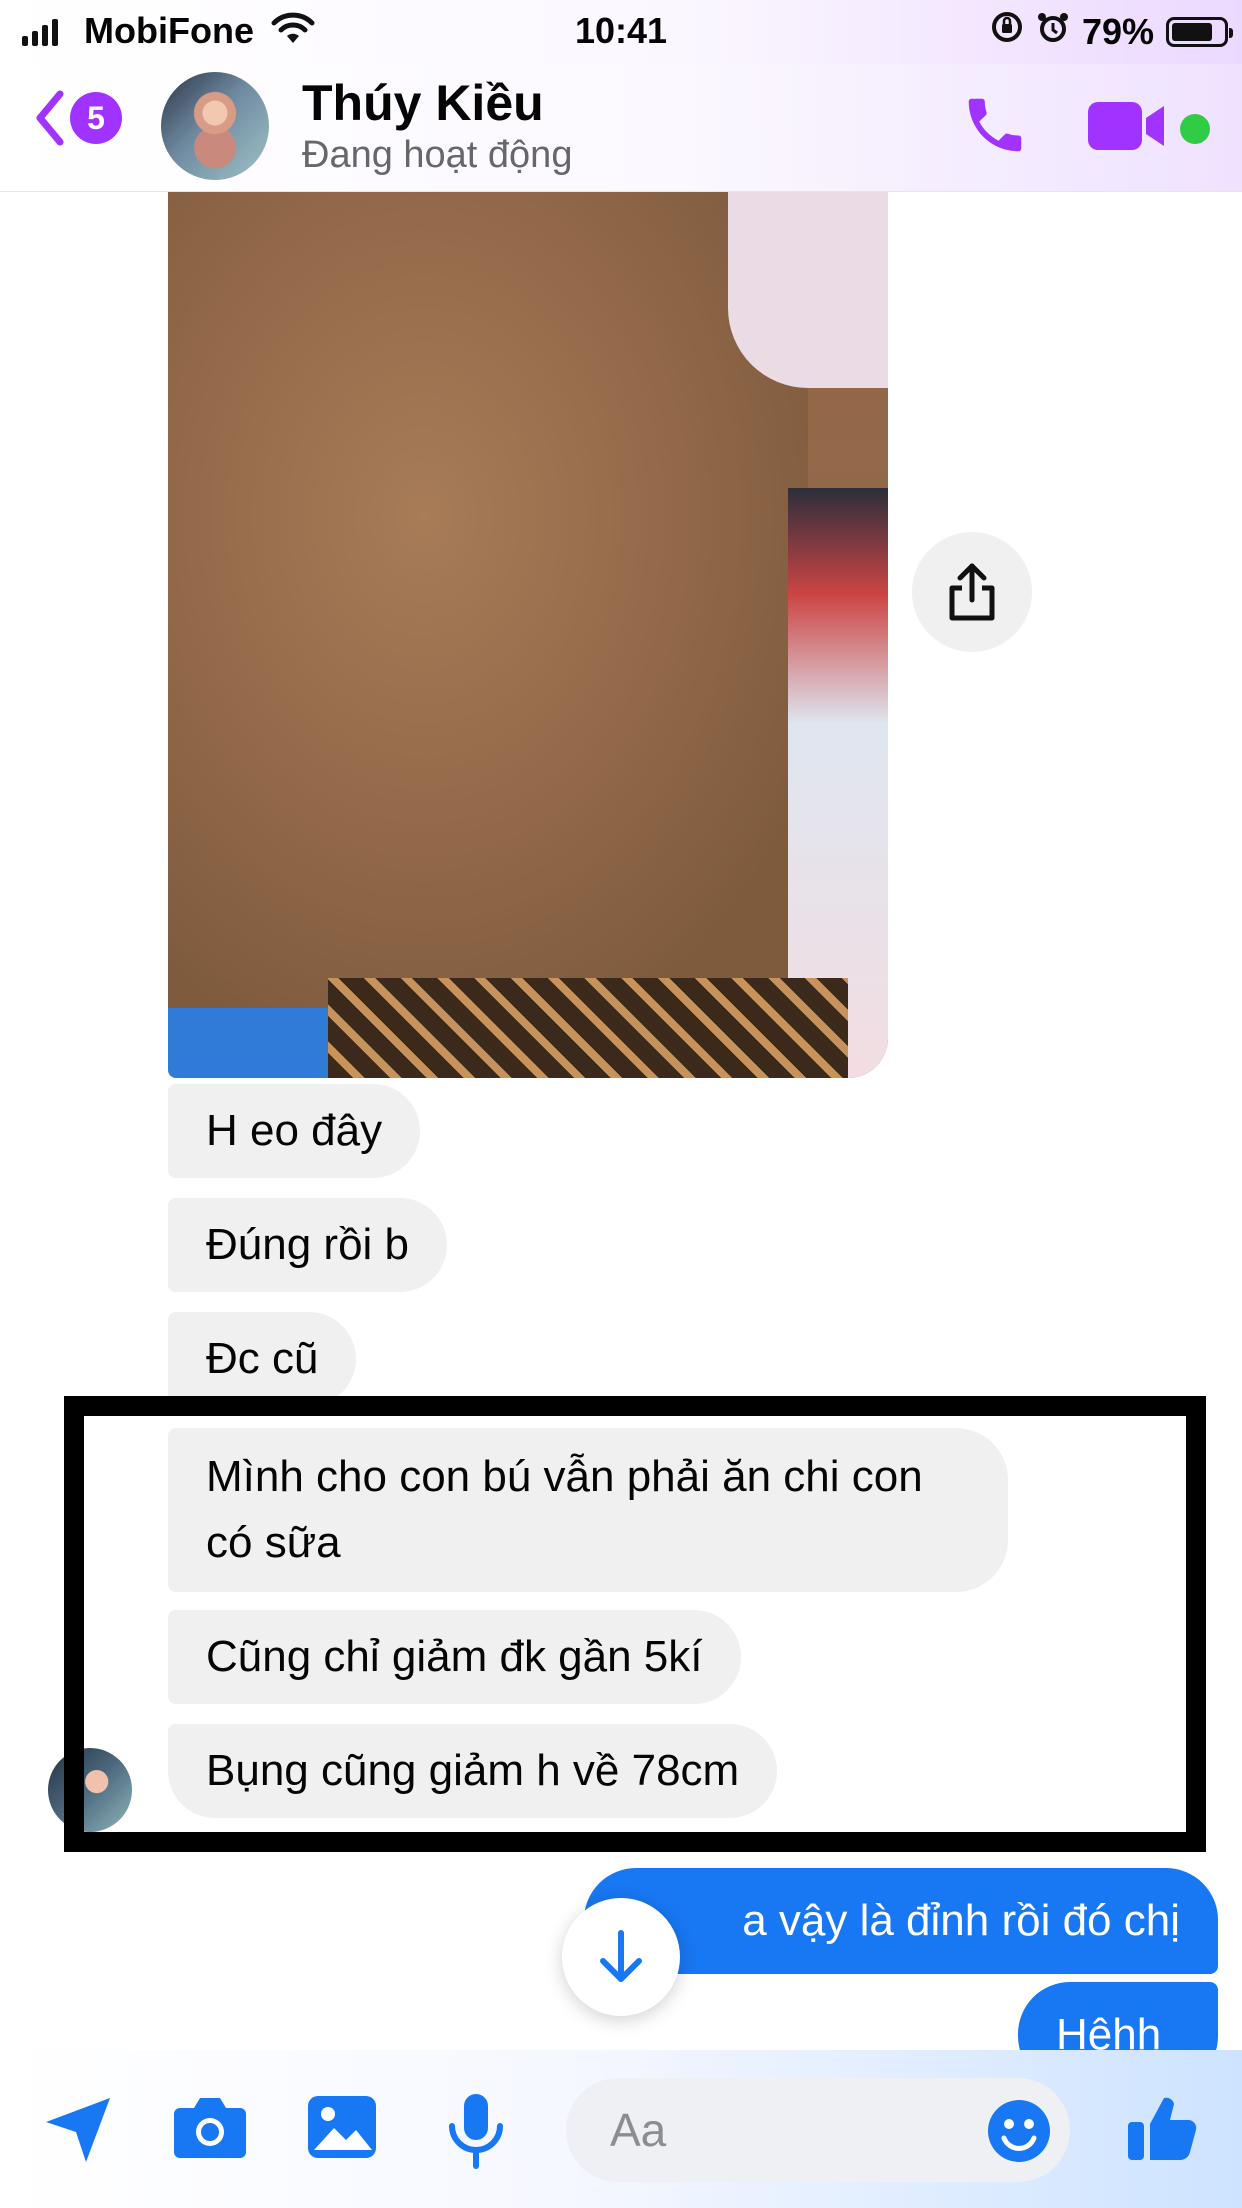  I want to click on voice-call-button, so click(995, 127).